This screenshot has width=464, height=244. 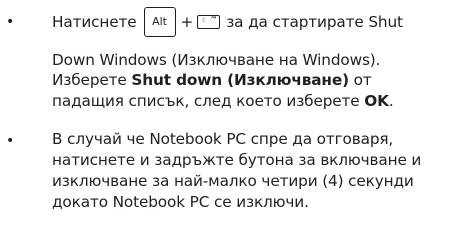 I want to click on item-1-line-3: Изберете Shut down (Изключване) от, so click(x=212, y=80).